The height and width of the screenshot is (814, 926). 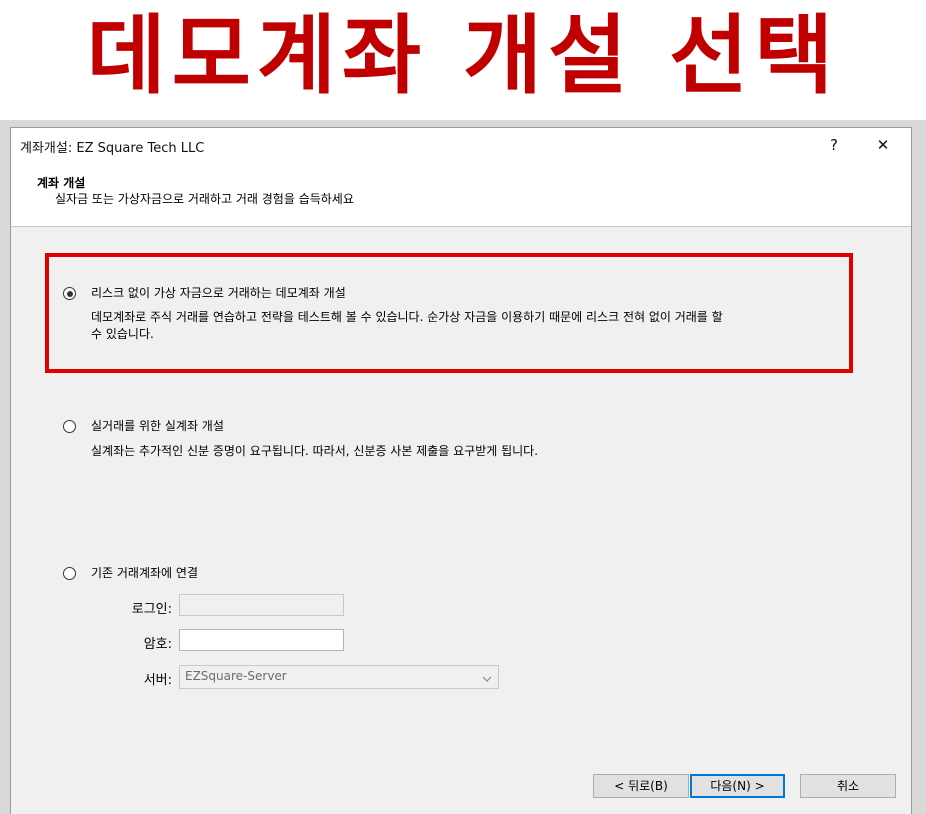 What do you see at coordinates (848, 786) in the screenshot?
I see `cancel-button: 취소` at bounding box center [848, 786].